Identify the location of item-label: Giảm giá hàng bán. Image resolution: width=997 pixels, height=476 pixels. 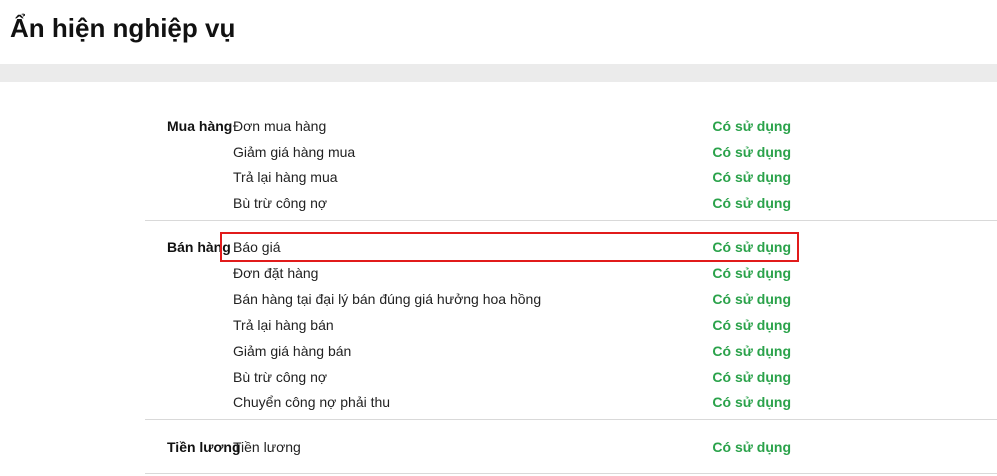
(292, 351).